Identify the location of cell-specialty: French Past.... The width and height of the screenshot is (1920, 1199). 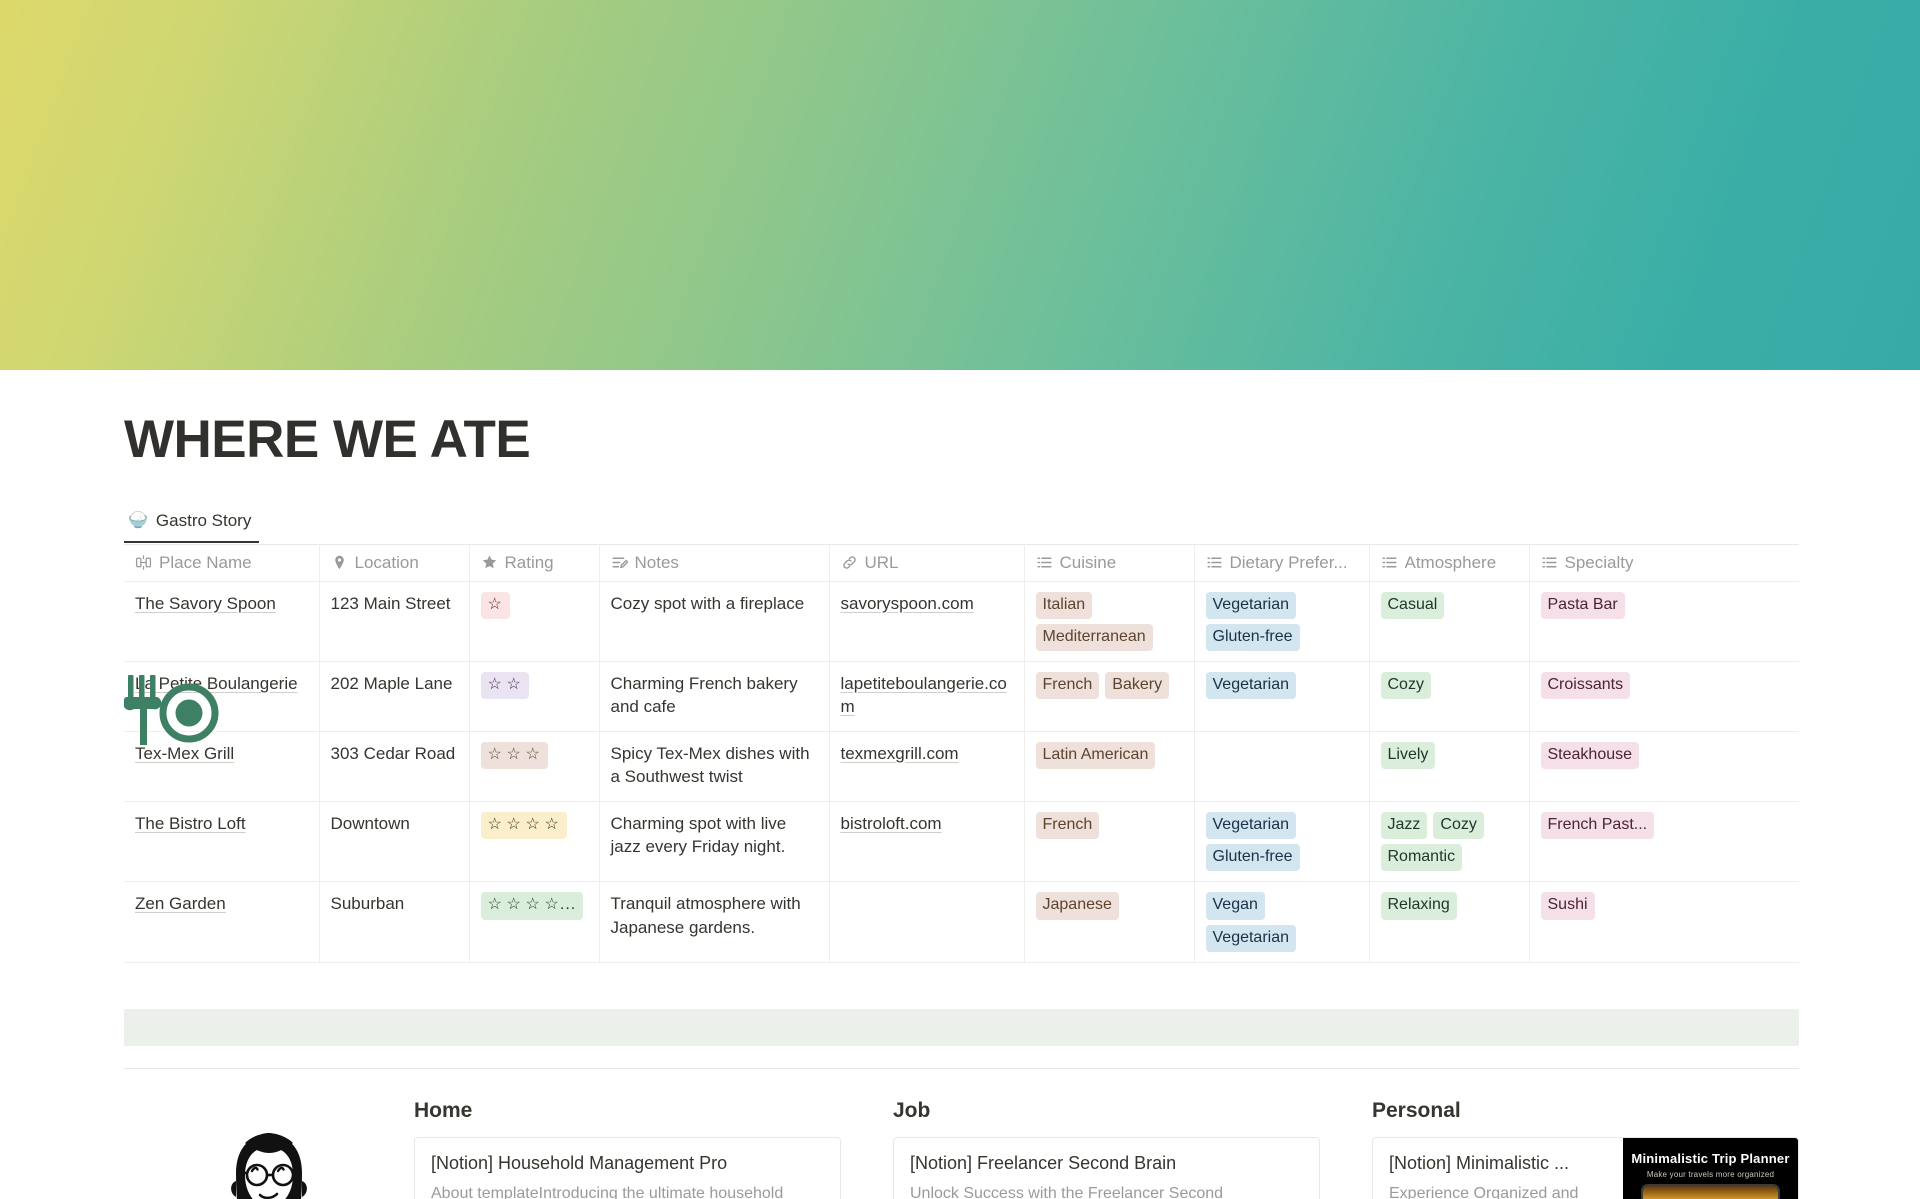
(1664, 842).